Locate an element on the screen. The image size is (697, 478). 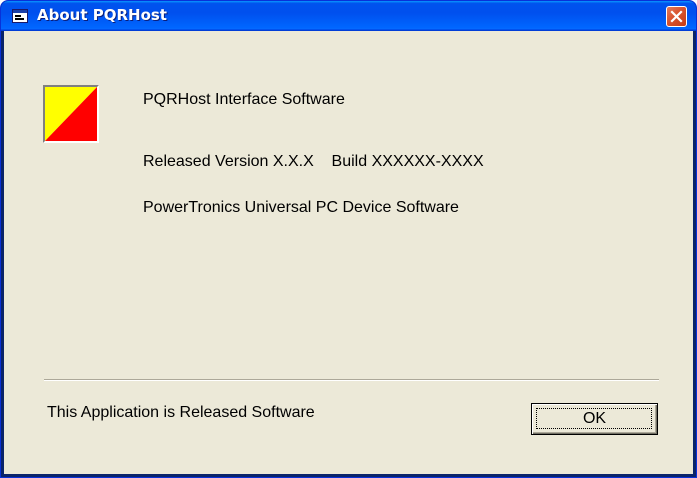
title-bar: About PQRHost is located at coordinates (348, 16).